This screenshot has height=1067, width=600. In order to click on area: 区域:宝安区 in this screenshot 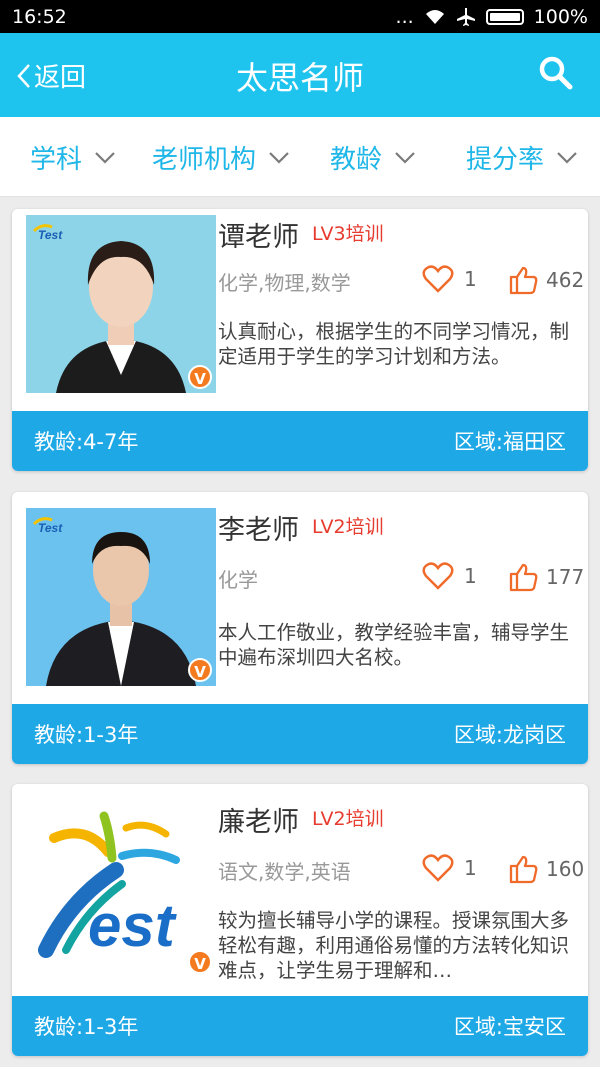, I will do `click(509, 1027)`.